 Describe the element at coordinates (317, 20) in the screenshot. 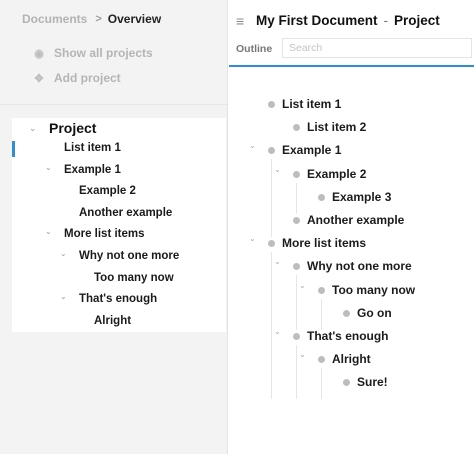

I see `document-name: My First Document` at that location.